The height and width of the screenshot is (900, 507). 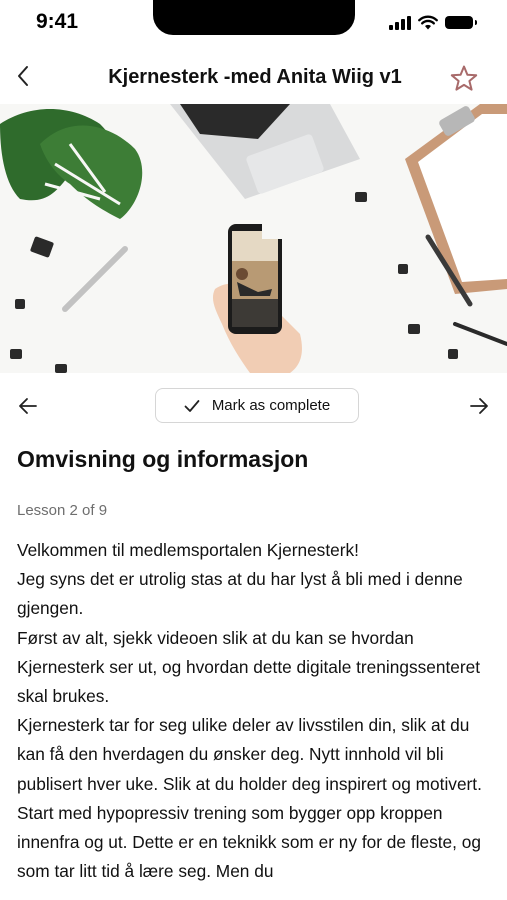 I want to click on top-bar: Kjernesterk -med Anita Wiig v1, so click(x=253, y=79).